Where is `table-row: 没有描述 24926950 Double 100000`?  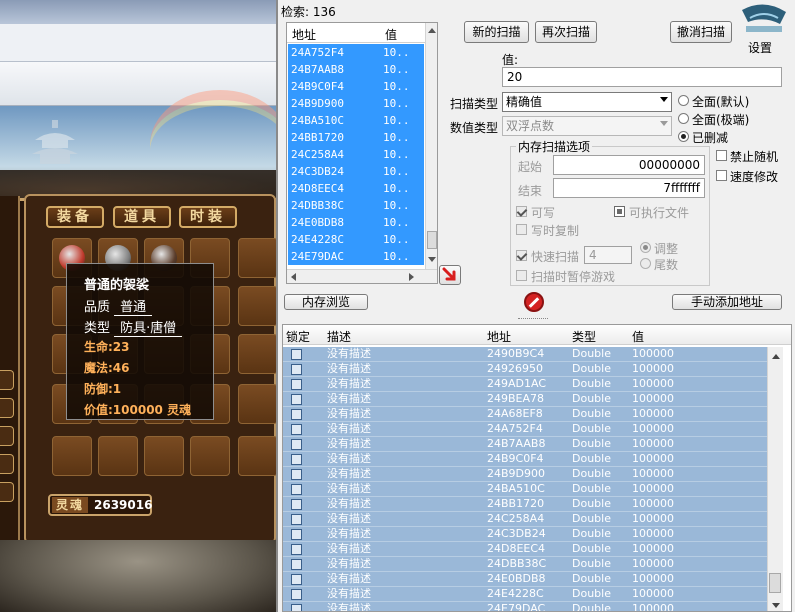
table-row: 没有描述 24926950 Double 100000 is located at coordinates (525, 369).